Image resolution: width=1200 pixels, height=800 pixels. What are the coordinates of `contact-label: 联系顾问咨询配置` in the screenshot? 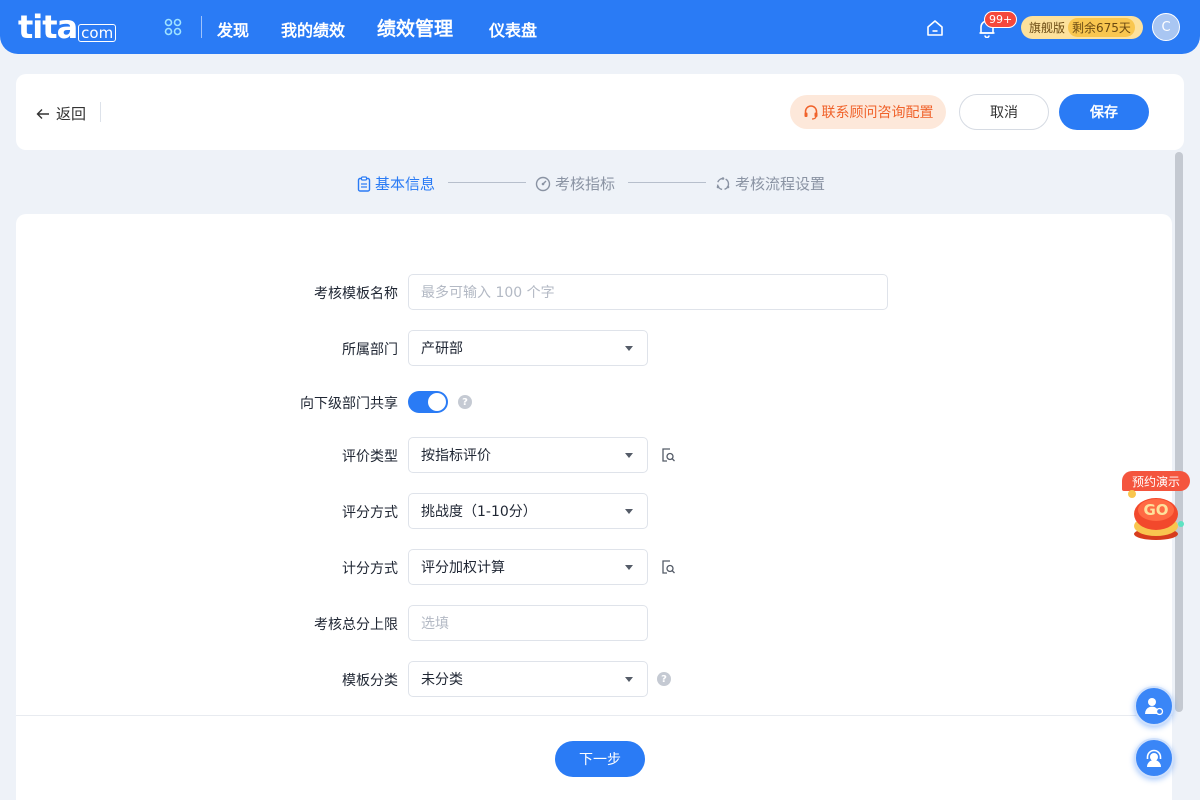 It's located at (877, 113).